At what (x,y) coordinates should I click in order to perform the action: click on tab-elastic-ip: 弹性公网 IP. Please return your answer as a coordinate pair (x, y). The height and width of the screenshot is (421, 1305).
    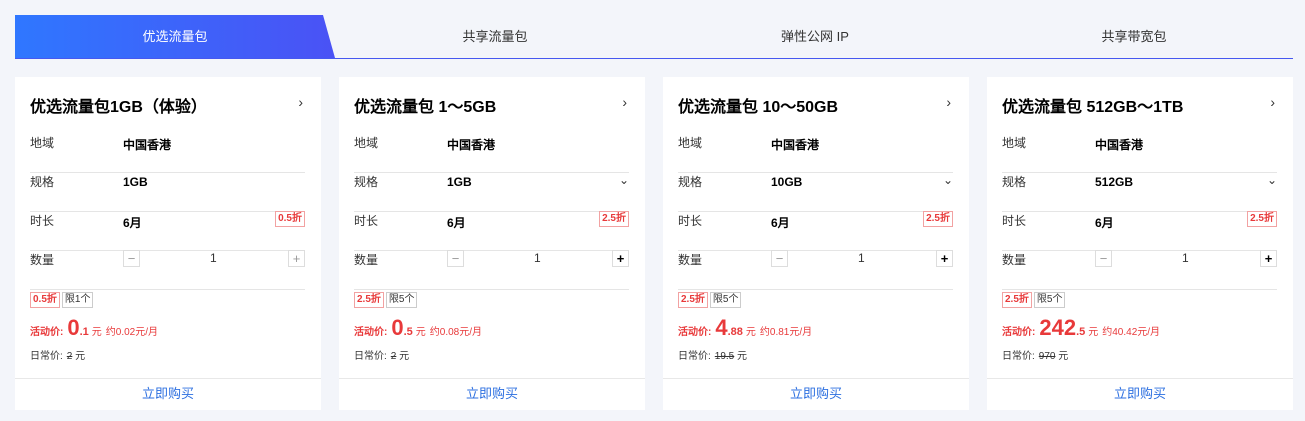
    Looking at the image, I should click on (815, 36).